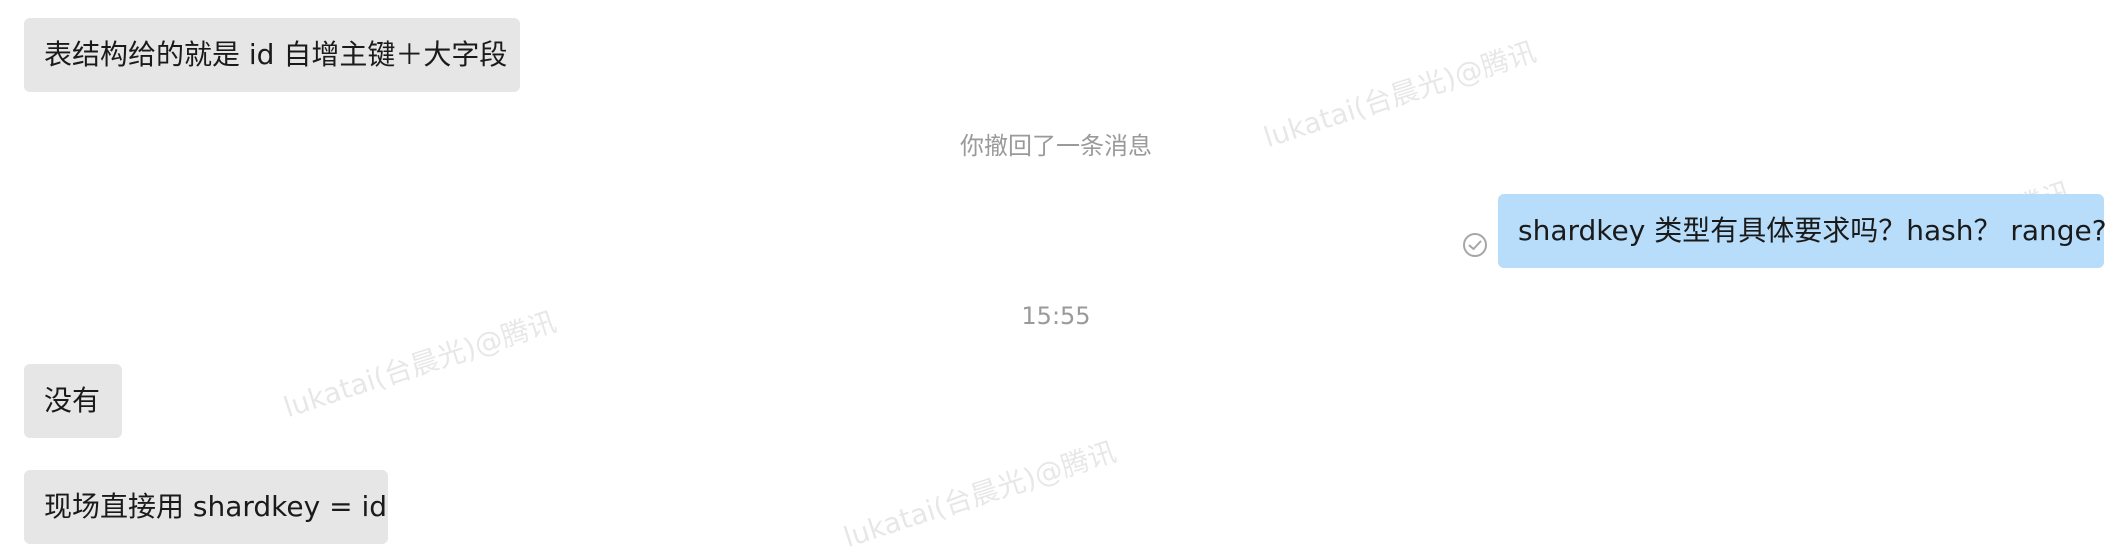  What do you see at coordinates (73, 401) in the screenshot?
I see `incoming-message: 没有` at bounding box center [73, 401].